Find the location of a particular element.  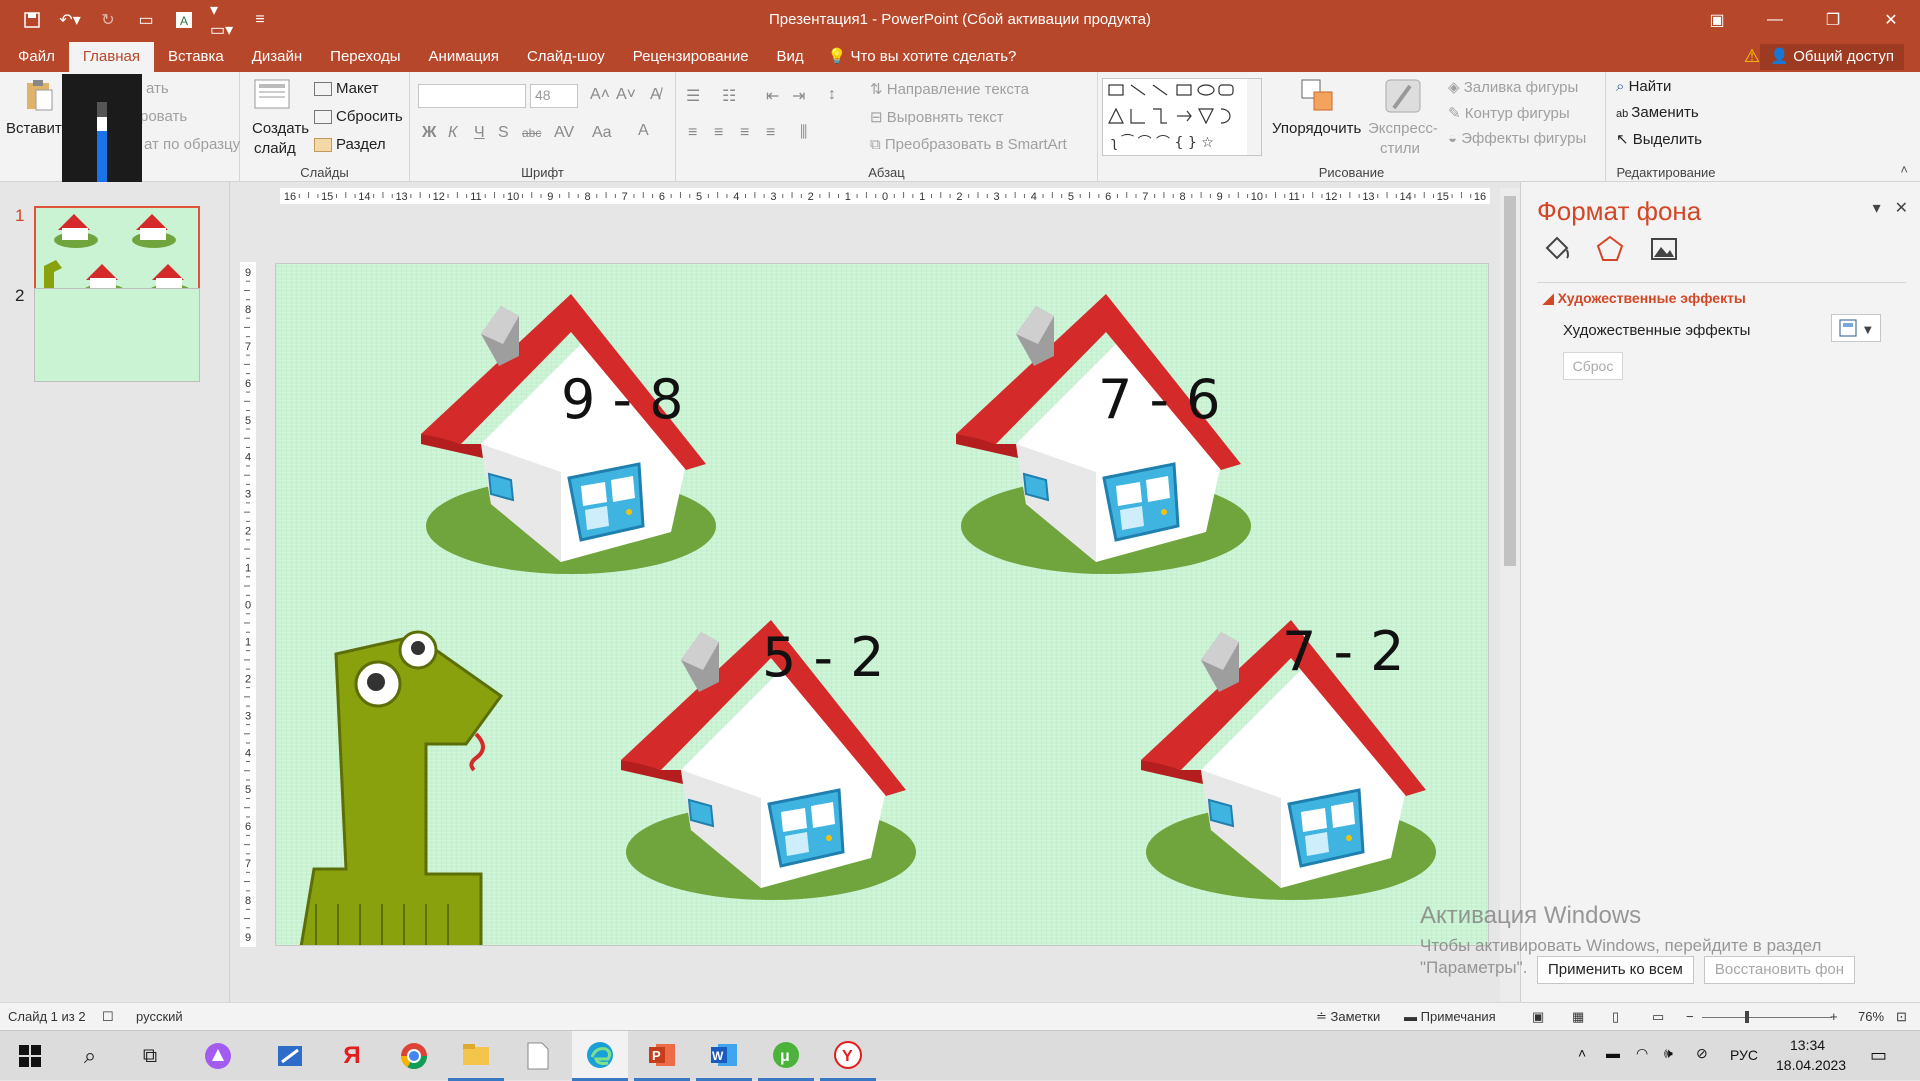

new-slide-label-2: слайд is located at coordinates (275, 148).